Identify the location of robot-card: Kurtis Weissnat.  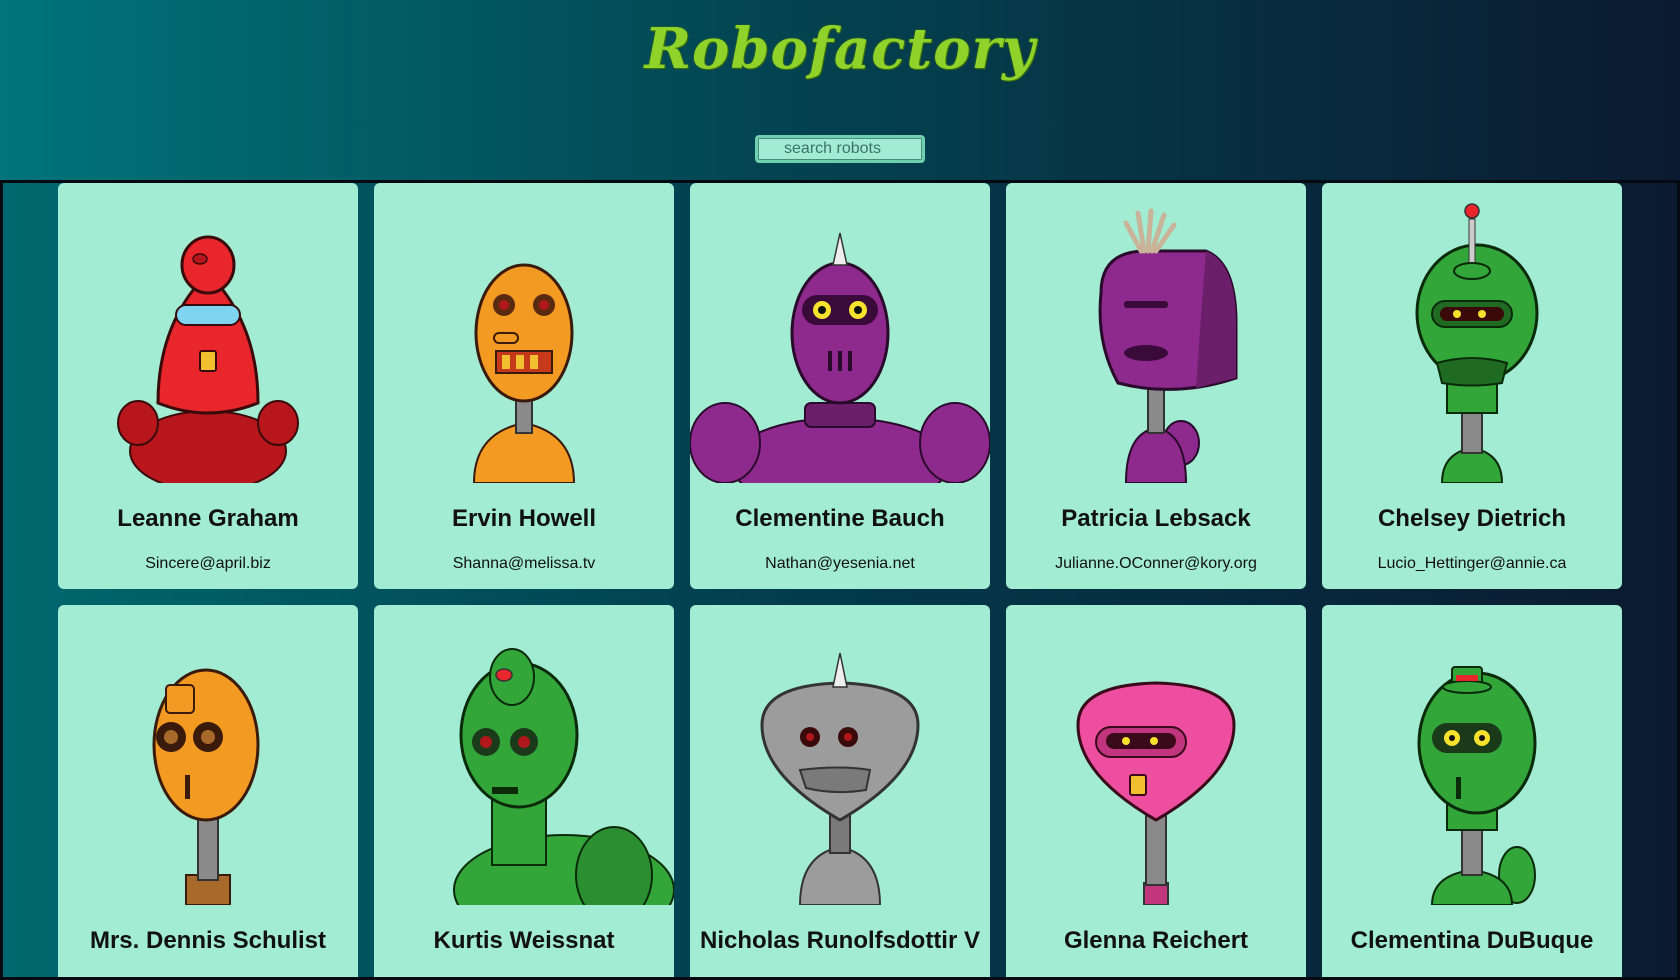
(524, 791).